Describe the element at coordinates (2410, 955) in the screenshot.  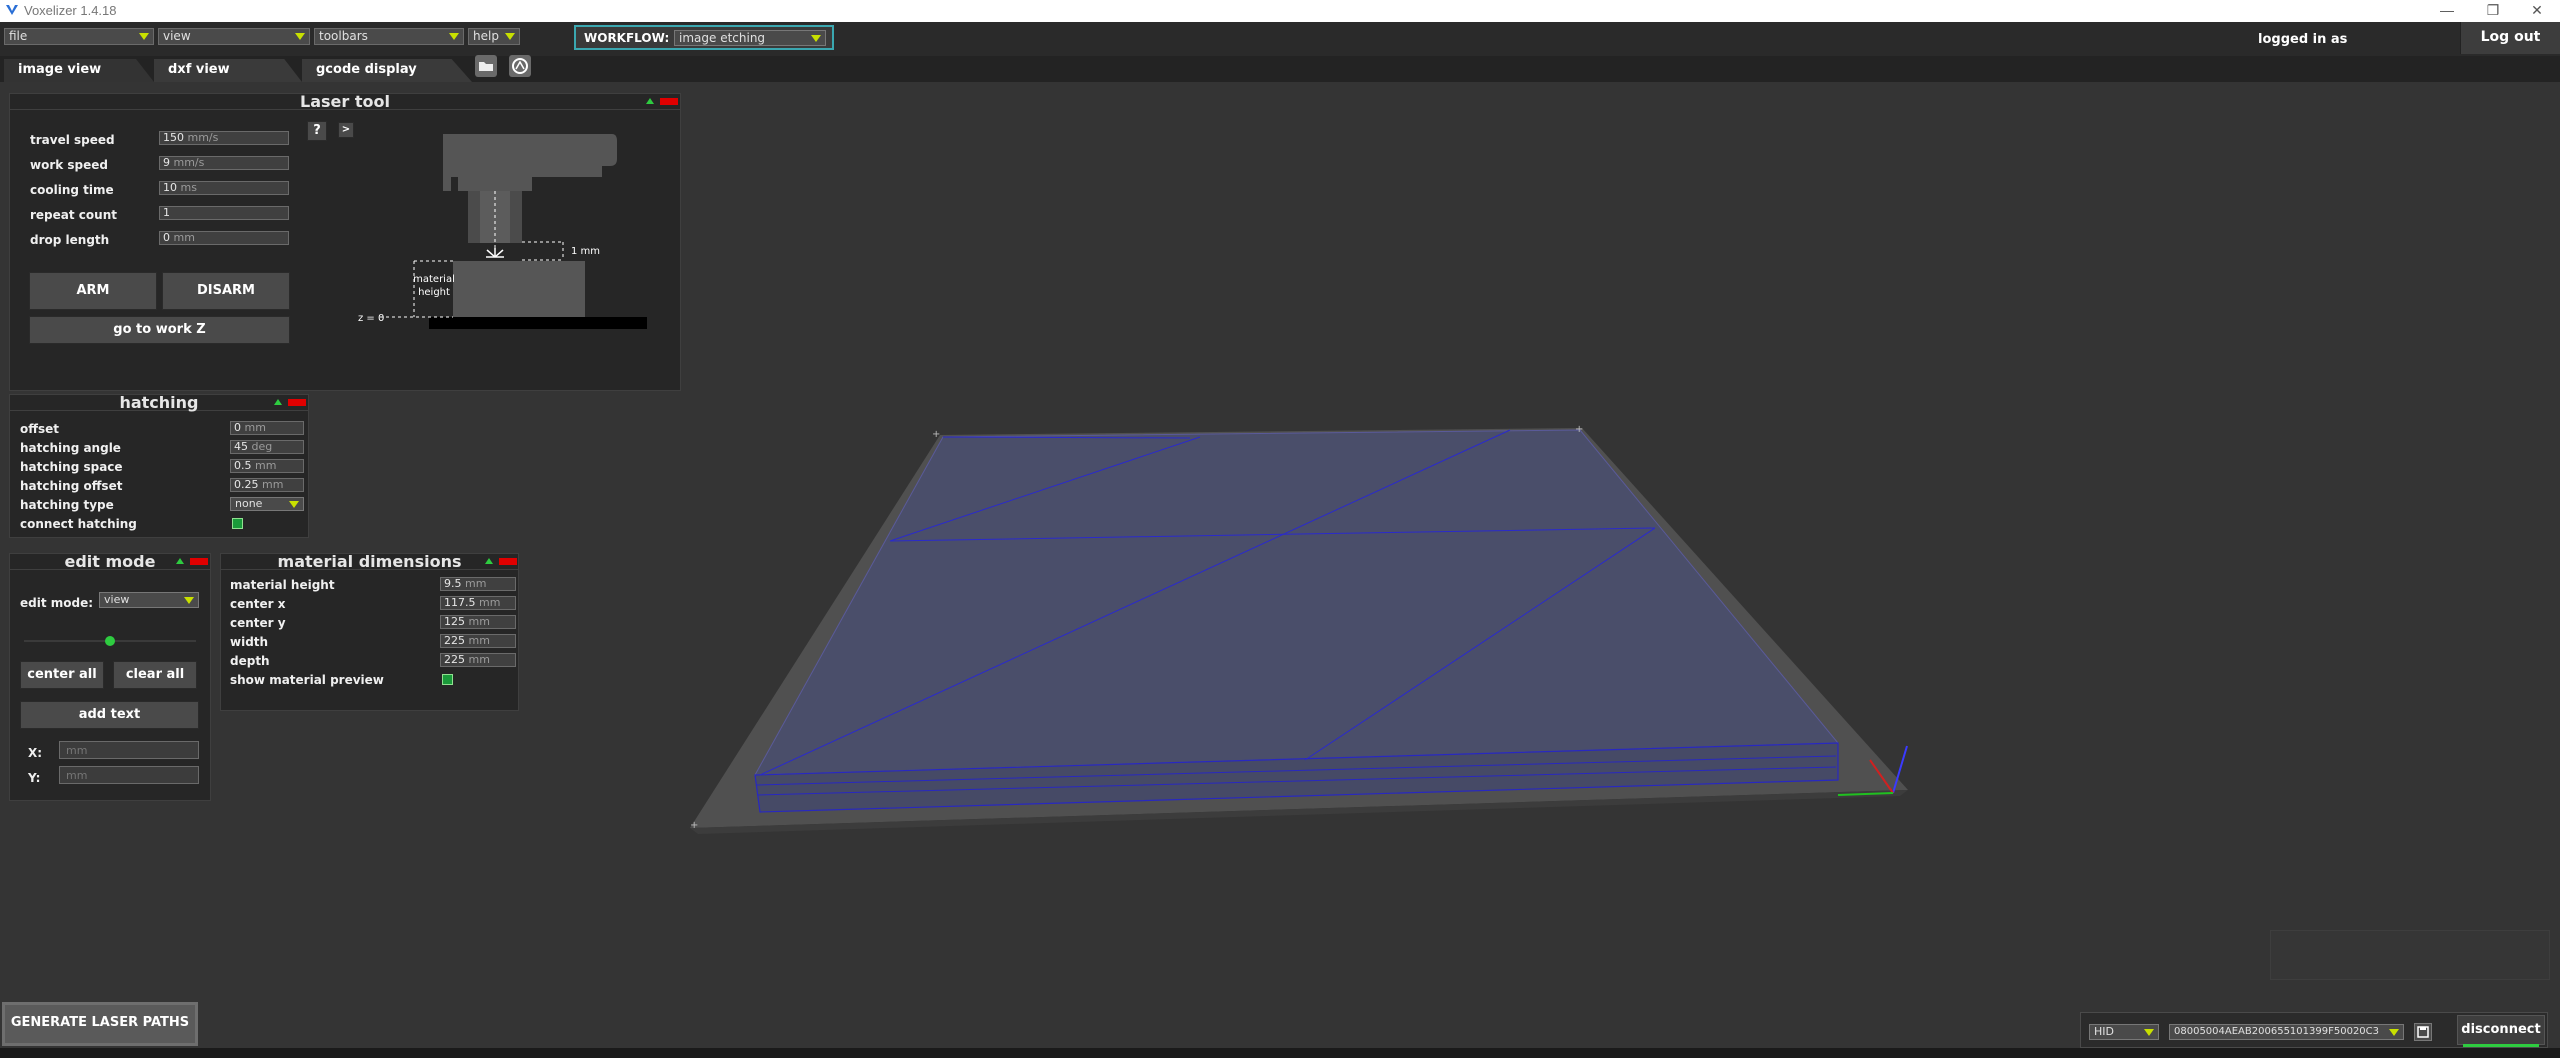
I see `notification-ghost` at that location.